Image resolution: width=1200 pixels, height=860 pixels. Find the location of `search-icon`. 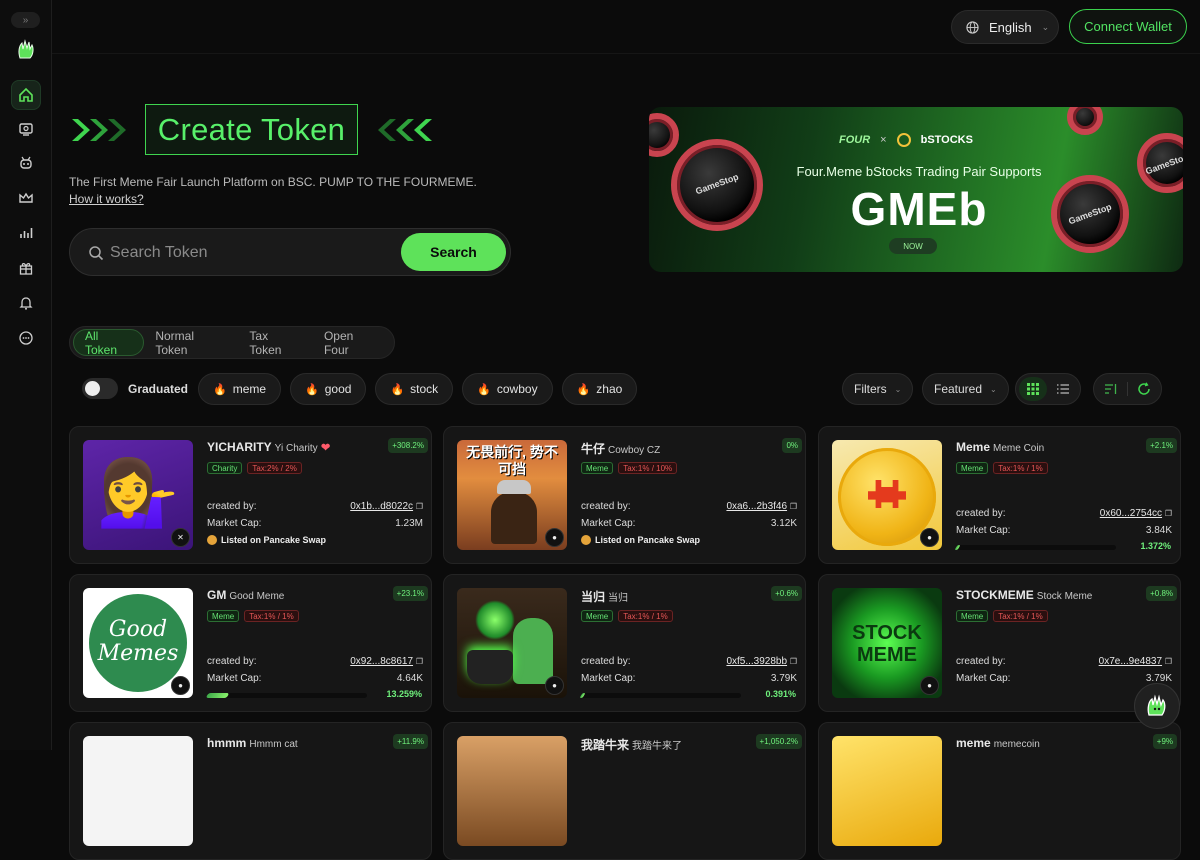

search-icon is located at coordinates (96, 253).